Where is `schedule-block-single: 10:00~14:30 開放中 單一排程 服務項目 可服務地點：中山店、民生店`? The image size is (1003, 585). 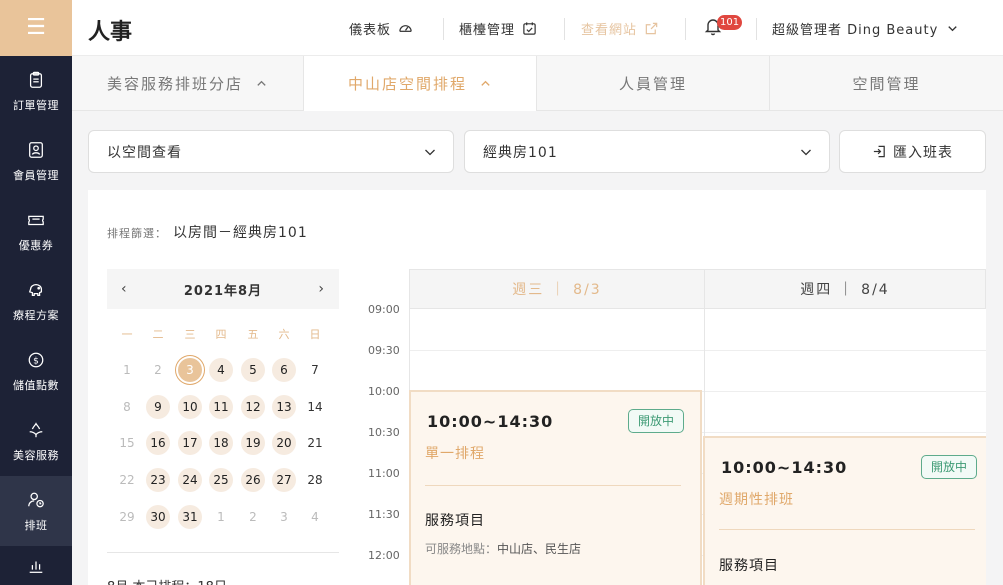
schedule-block-single: 10:00~14:30 開放中 單一排程 服務項目 可服務地點：中山店、民生店 is located at coordinates (555, 487).